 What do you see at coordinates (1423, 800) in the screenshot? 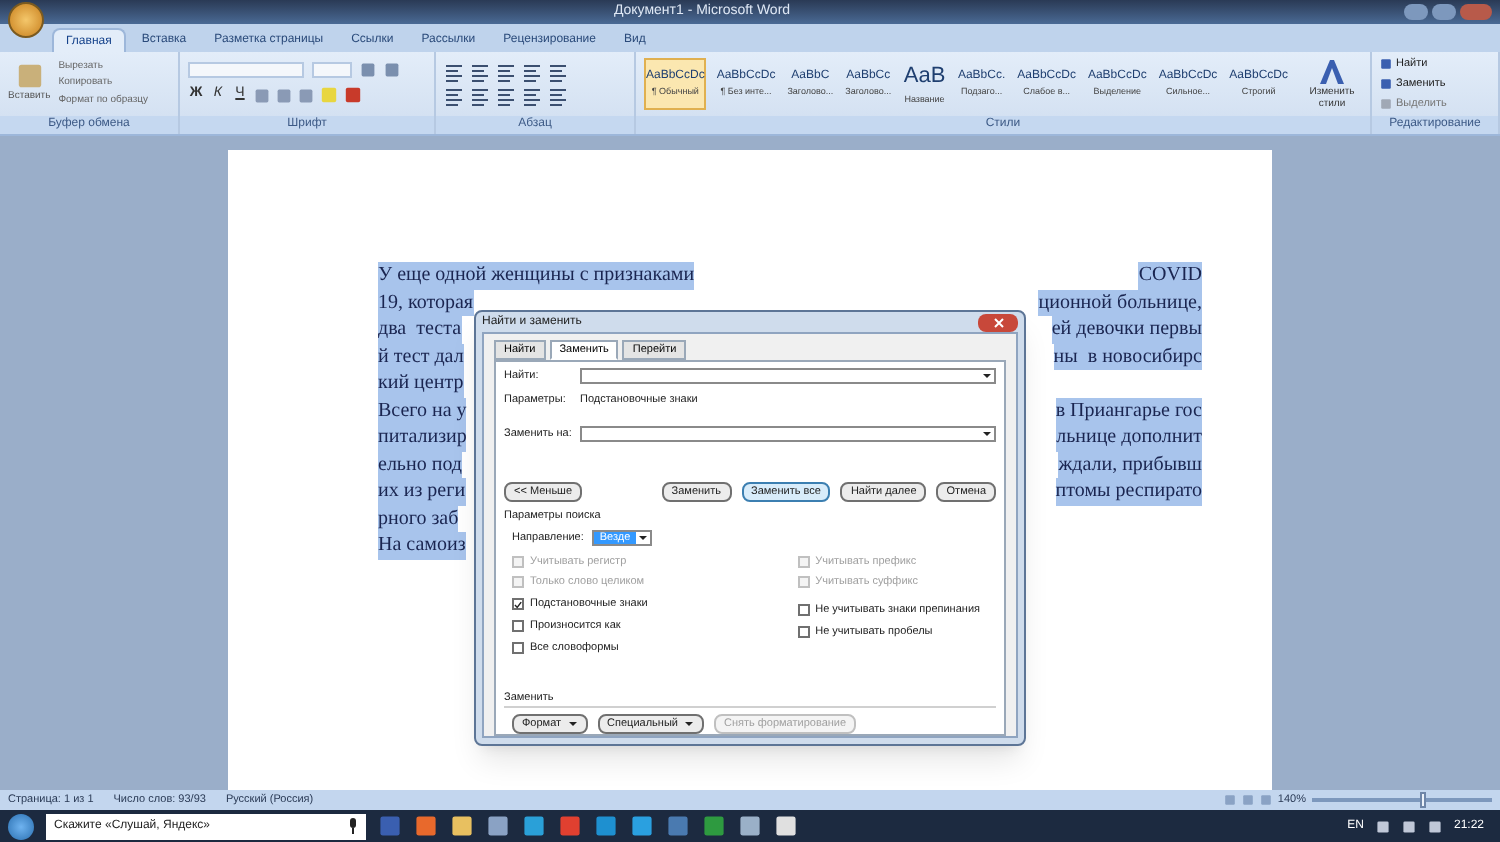
I see `zoom-slider-thumb` at bounding box center [1423, 800].